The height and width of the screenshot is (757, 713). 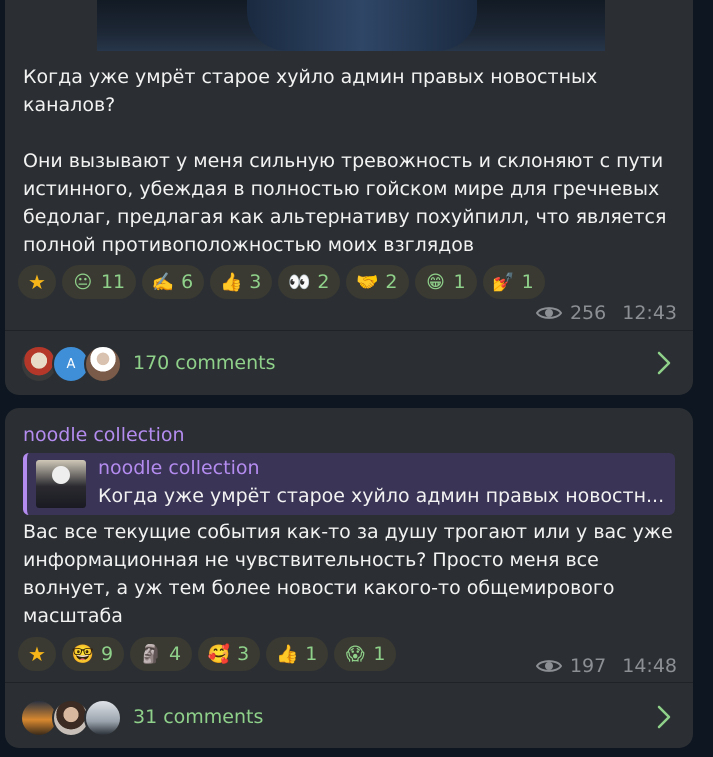 I want to click on reactions-bar: ★ 🤓 9 🗿 4 🥰 3 👍 1 😱 1, so click(x=207, y=654).